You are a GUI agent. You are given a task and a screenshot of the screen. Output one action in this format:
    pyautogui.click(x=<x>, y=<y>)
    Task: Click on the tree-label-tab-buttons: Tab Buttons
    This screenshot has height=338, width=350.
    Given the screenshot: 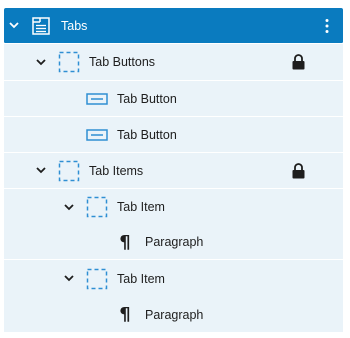 What is the action you would take?
    pyautogui.click(x=122, y=62)
    